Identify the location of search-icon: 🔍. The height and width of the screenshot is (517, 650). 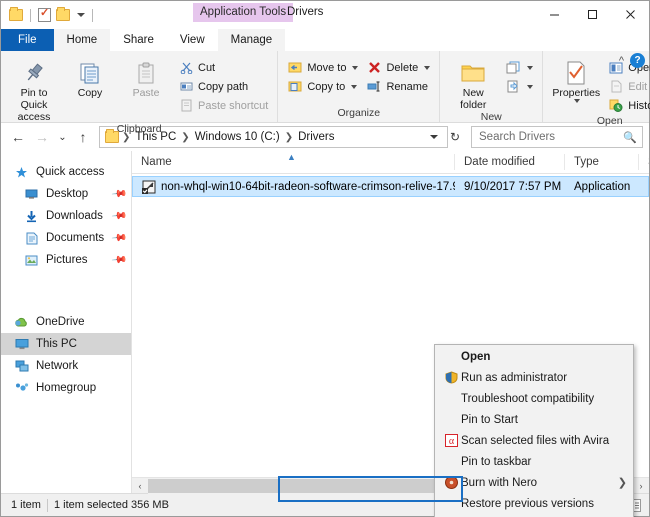
(630, 137).